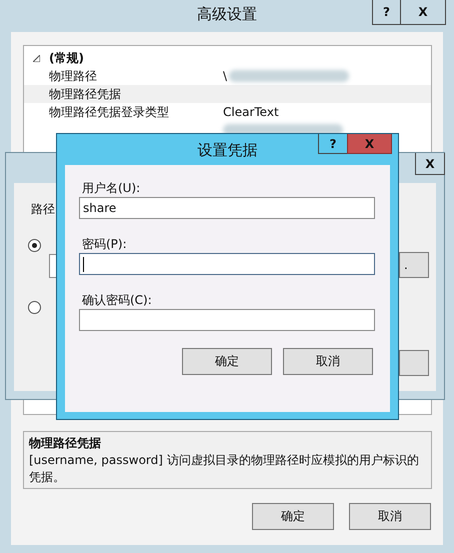  Describe the element at coordinates (224, 469) in the screenshot. I see `description-text: [username, password] 访问虚拟目录的物理路径时应模拟的用户标识的凭据。` at that location.